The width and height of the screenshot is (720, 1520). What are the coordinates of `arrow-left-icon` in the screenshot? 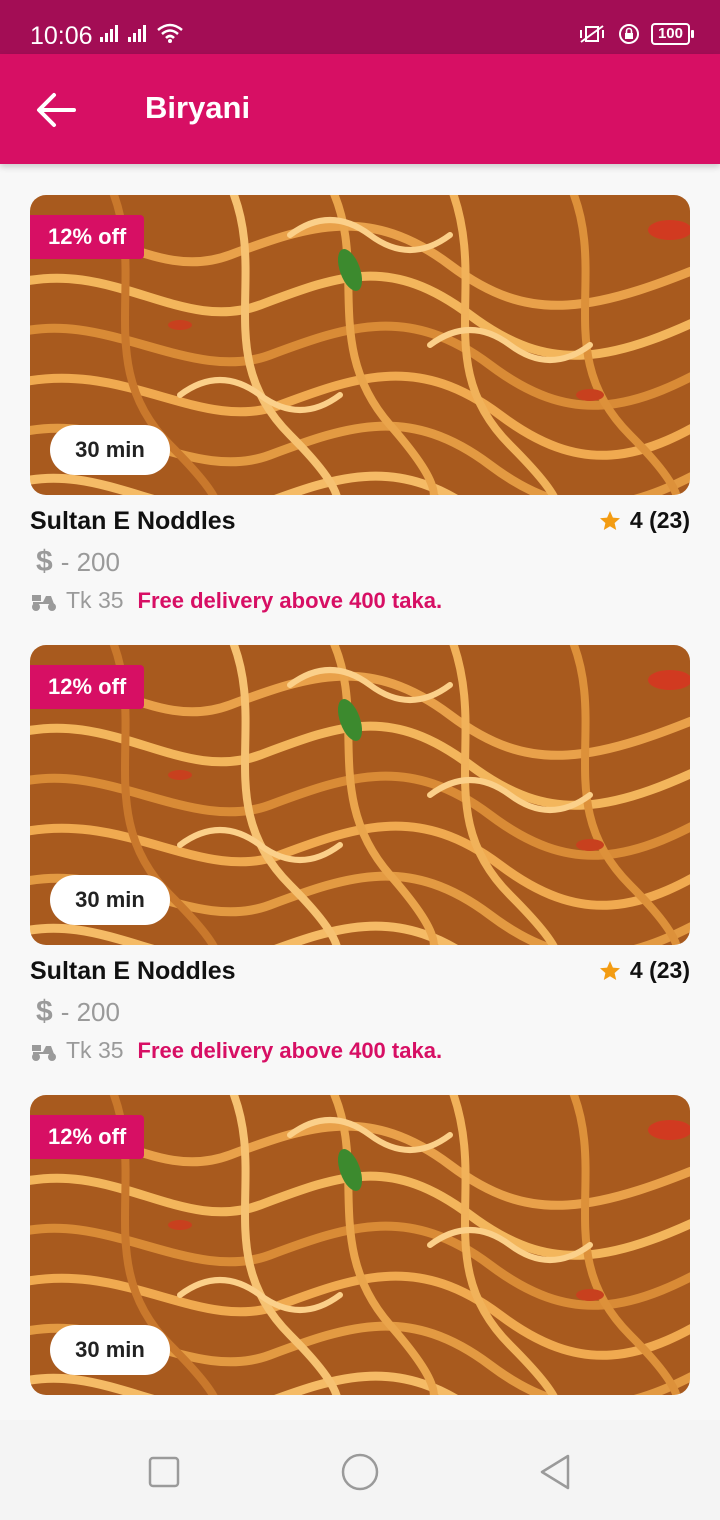 It's located at (56, 110).